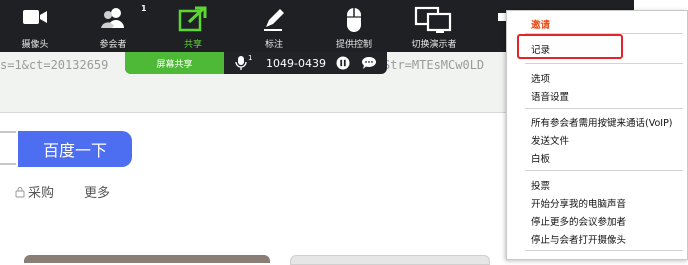  What do you see at coordinates (540, 78) in the screenshot?
I see `menu-item-options: 选项` at bounding box center [540, 78].